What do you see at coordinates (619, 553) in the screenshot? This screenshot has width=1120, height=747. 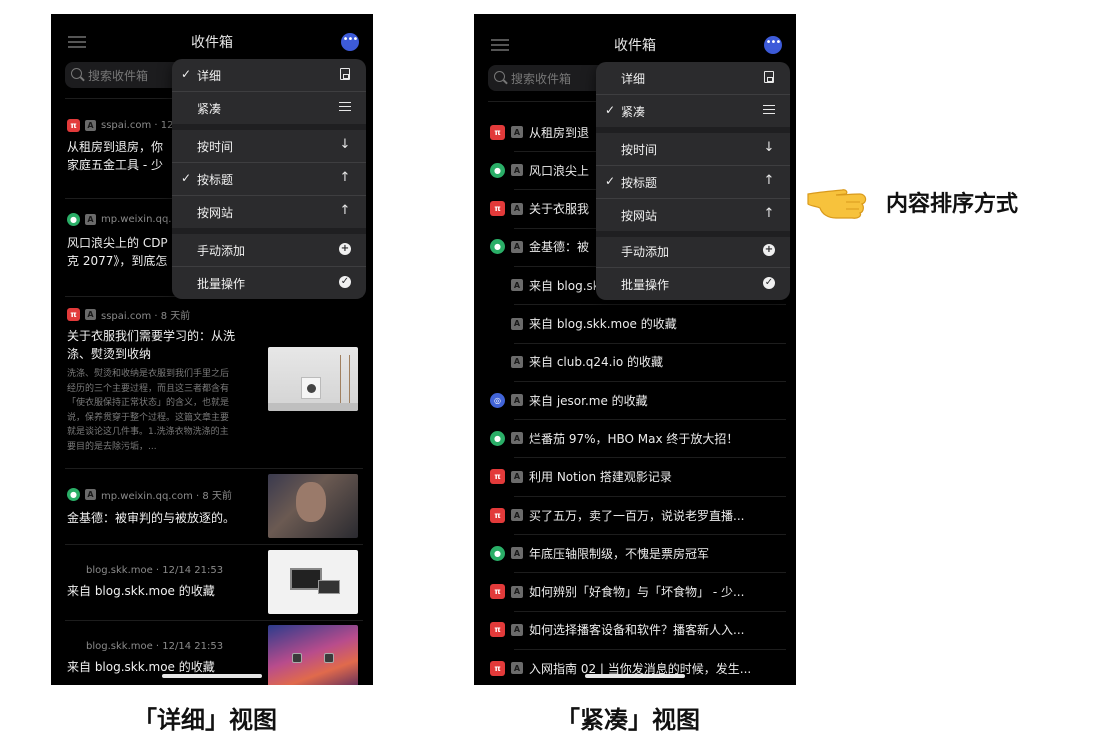 I see `list-item-title: 年底压轴限制级，不愧是票房冠军` at bounding box center [619, 553].